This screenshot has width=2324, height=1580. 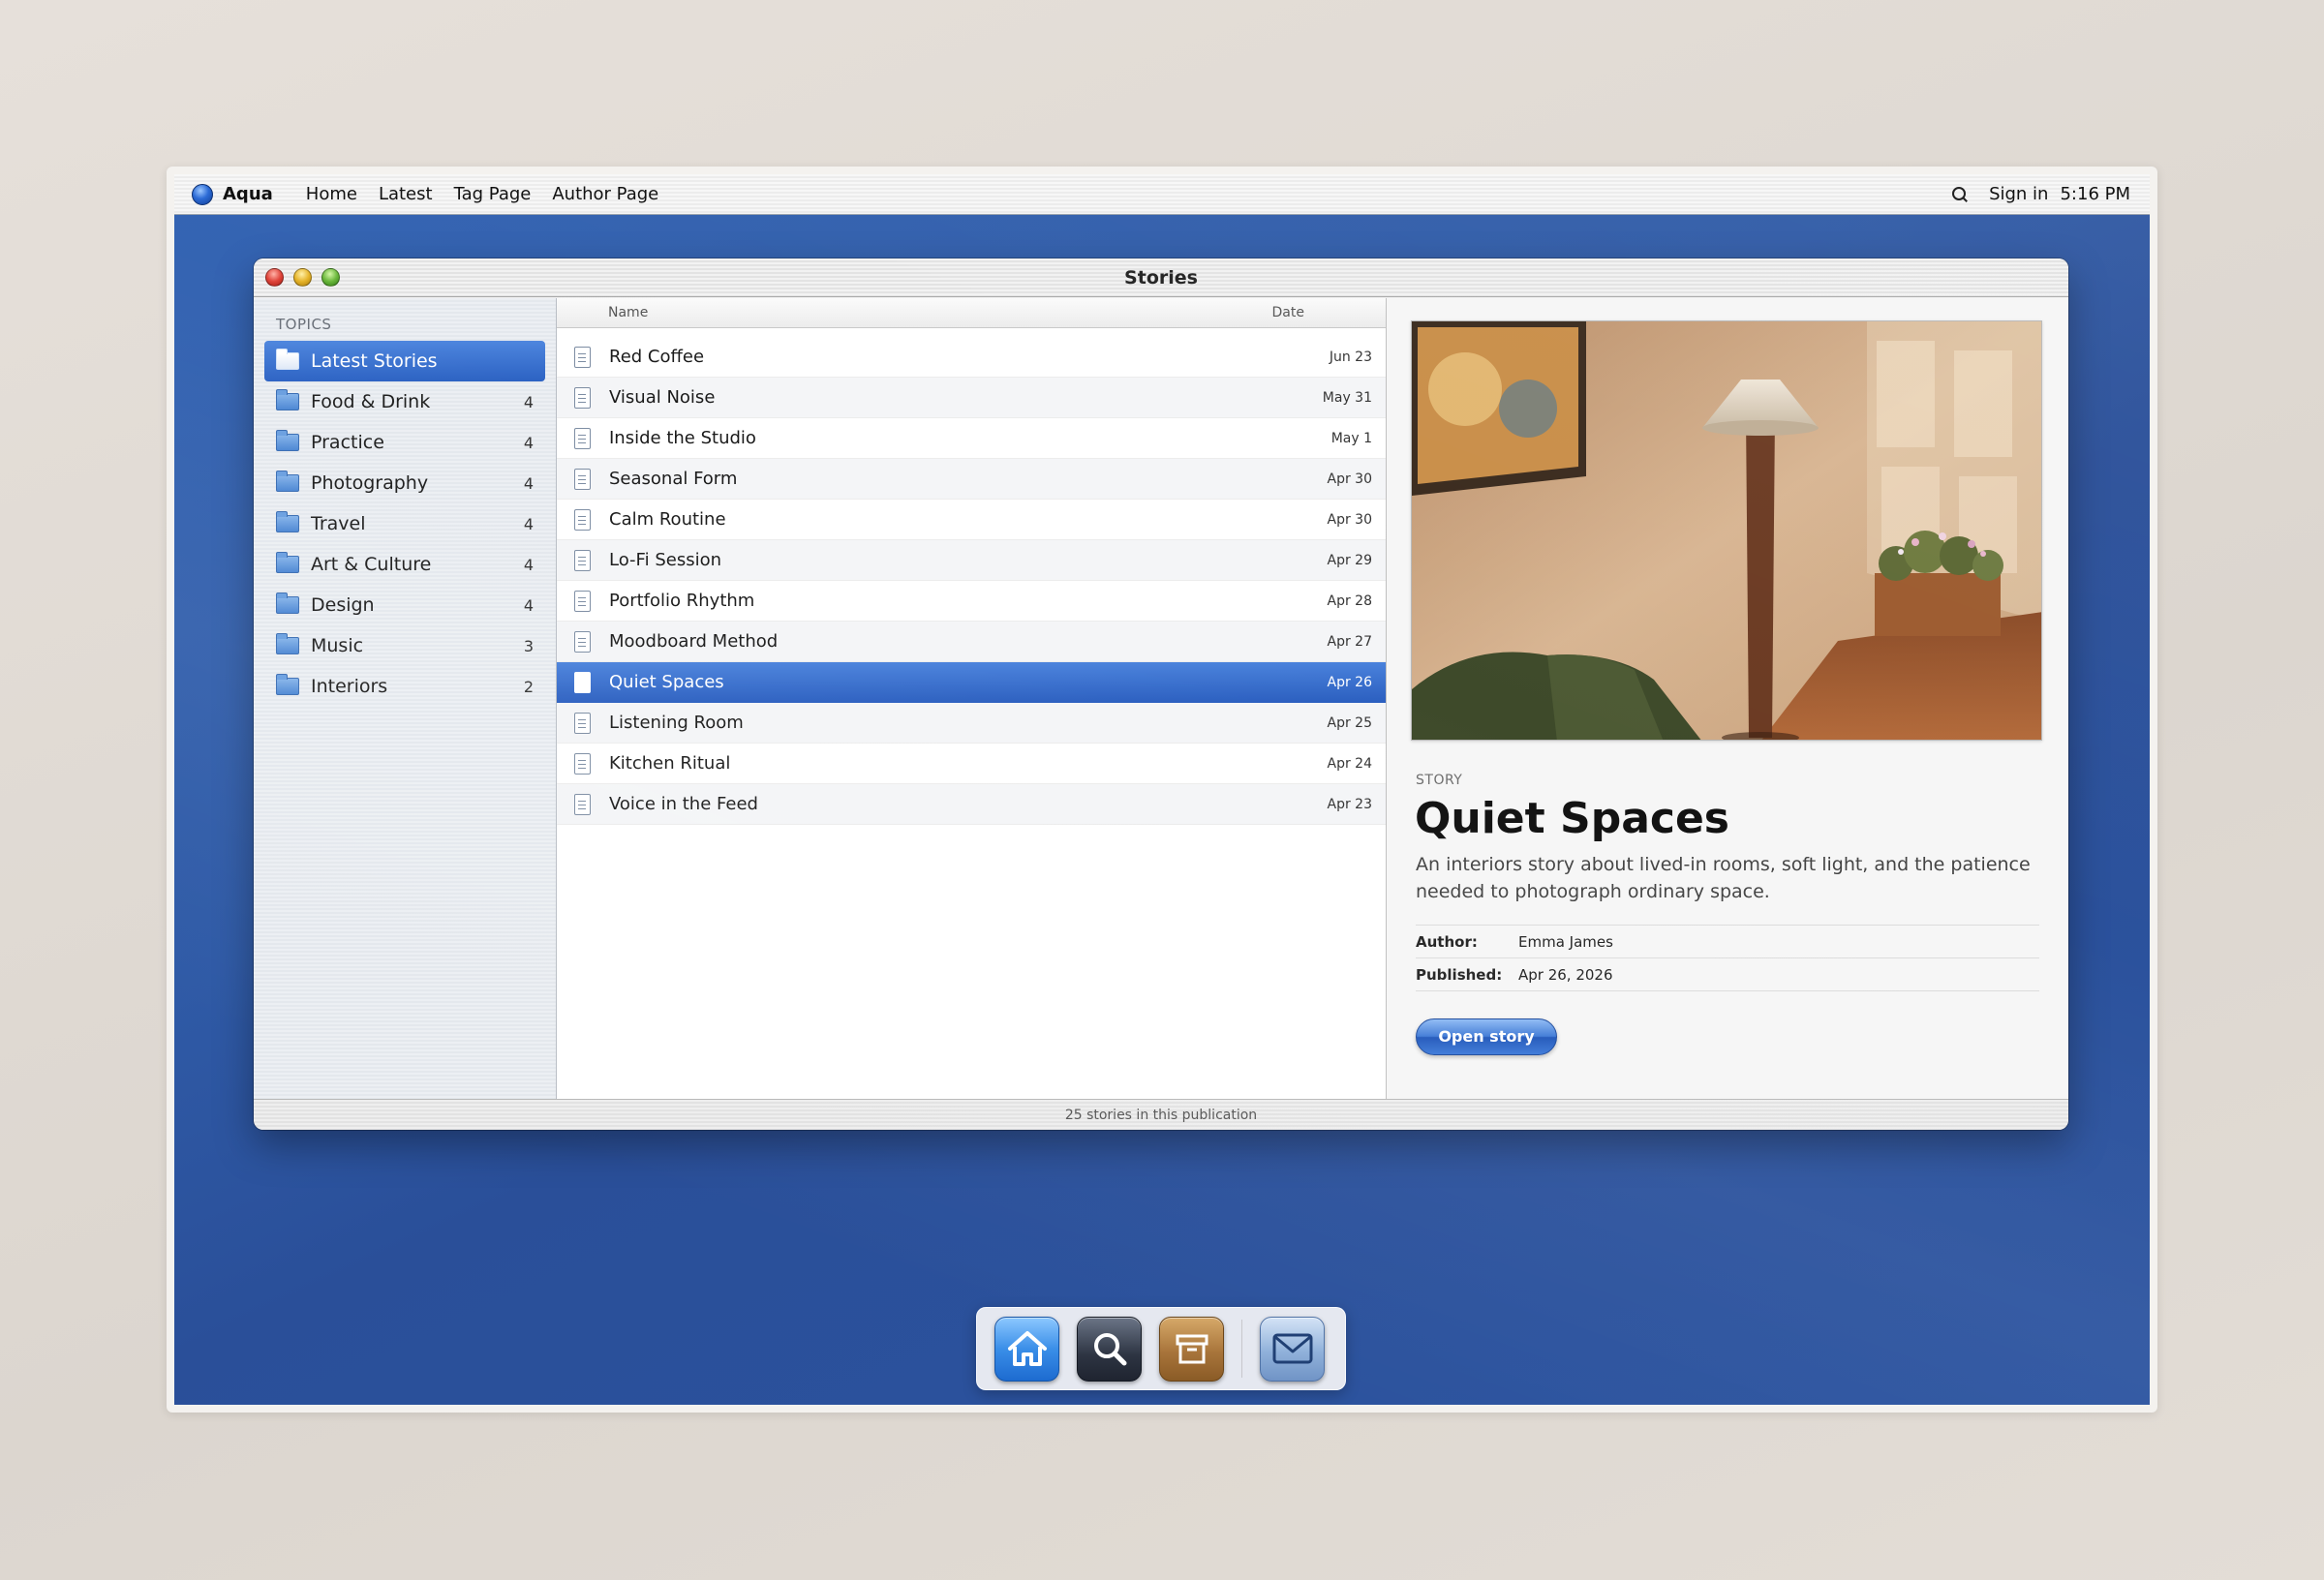 I want to click on mail-icon, so click(x=1293, y=1349).